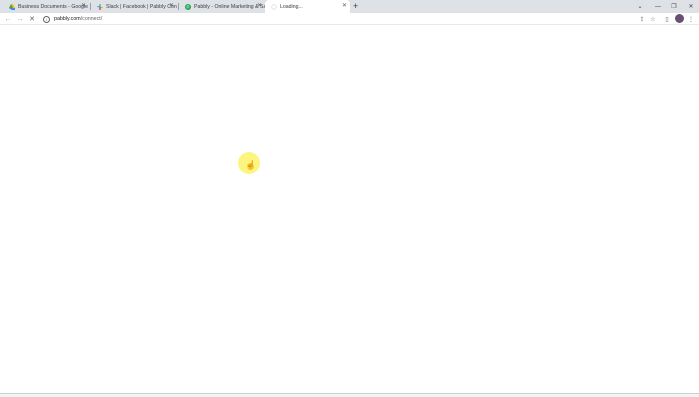 The height and width of the screenshot is (397, 699). What do you see at coordinates (658, 6) in the screenshot?
I see `minimize-icon: —` at bounding box center [658, 6].